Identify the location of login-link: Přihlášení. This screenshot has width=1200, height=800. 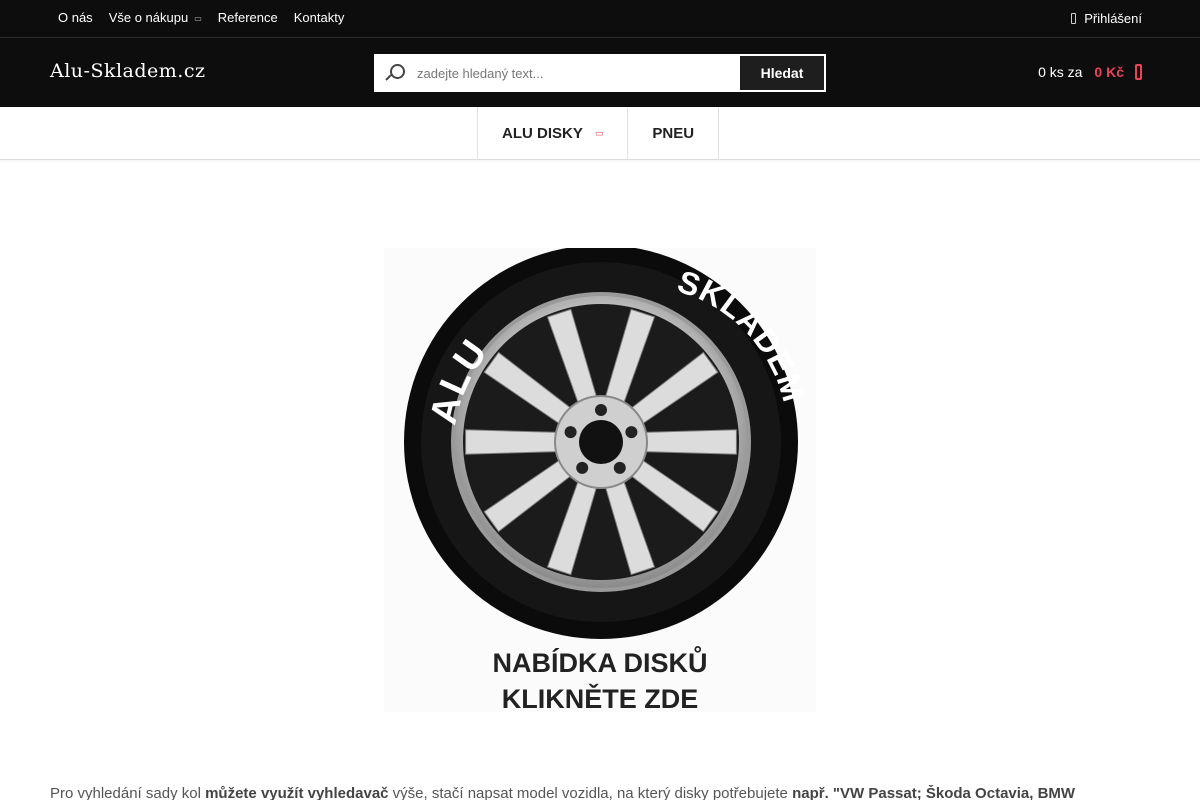
(1106, 18).